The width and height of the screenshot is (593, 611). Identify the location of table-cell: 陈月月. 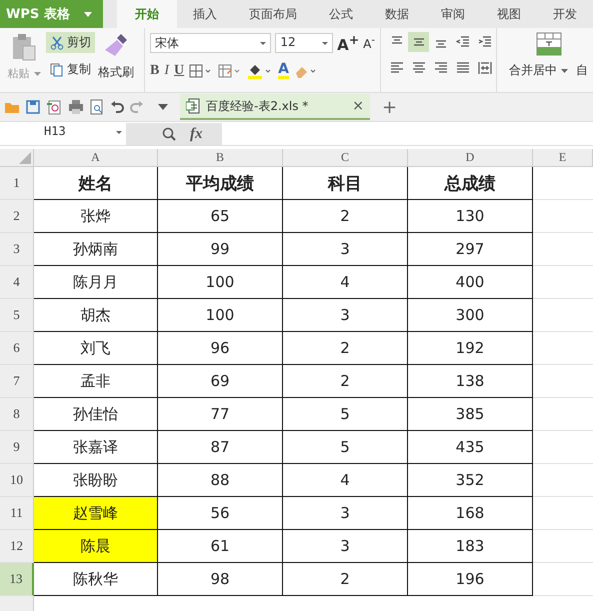
(96, 282).